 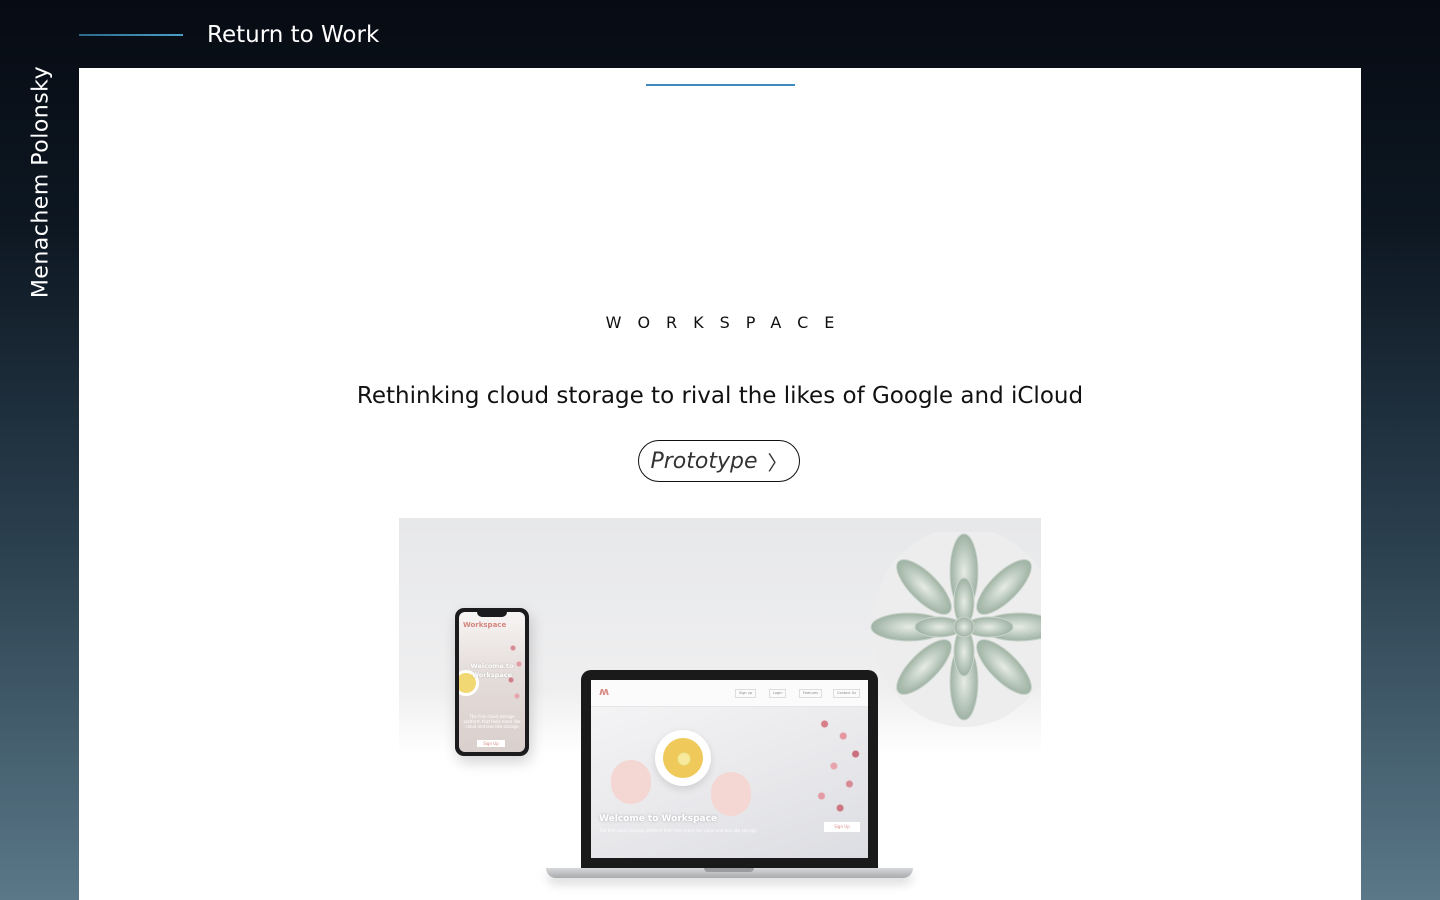 I want to click on chevron-right-icon: 〉, so click(x=777, y=462).